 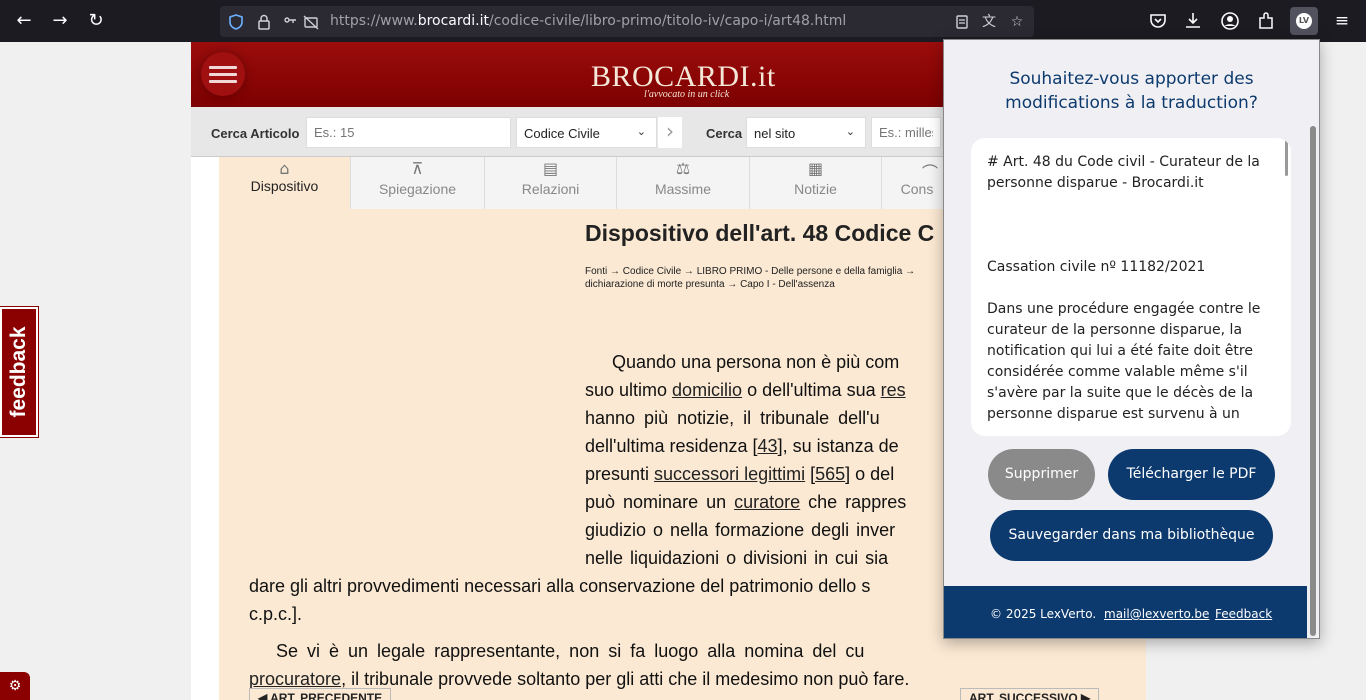 What do you see at coordinates (853, 502) in the screenshot?
I see `text: che rappres` at bounding box center [853, 502].